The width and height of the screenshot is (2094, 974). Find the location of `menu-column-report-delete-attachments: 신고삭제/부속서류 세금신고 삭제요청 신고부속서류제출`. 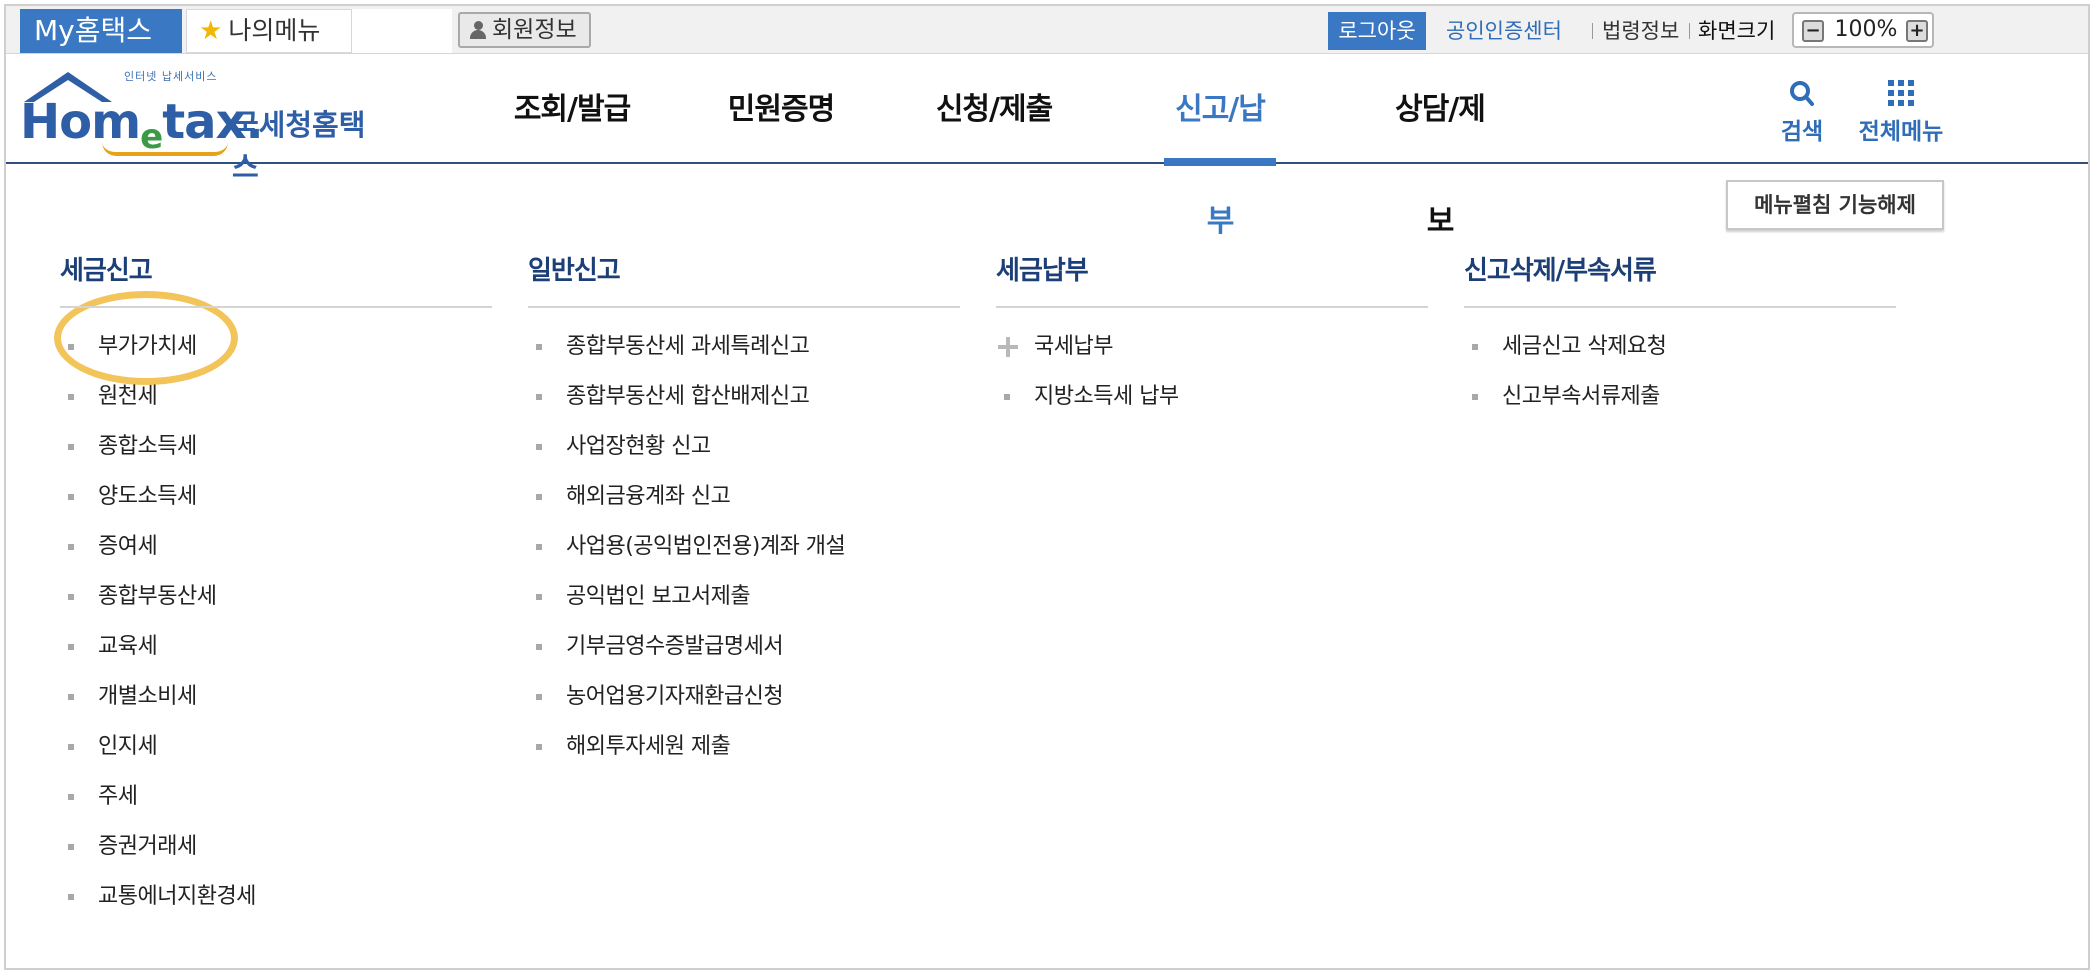

menu-column-report-delete-attachments: 신고삭제/부속서류 세금신고 삭제요청 신고부속서류제출 is located at coordinates (1680, 339).